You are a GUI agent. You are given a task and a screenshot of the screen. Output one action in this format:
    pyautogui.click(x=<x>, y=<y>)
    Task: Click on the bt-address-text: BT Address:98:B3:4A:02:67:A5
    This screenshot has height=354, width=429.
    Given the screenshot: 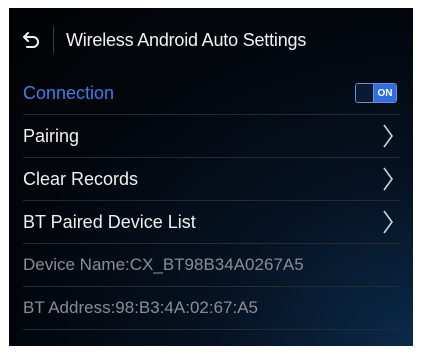 What is the action you would take?
    pyautogui.click(x=141, y=307)
    